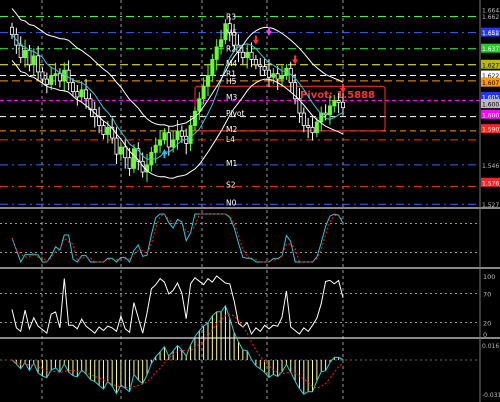  What do you see at coordinates (235, 113) in the screenshot?
I see `level-label-pivot: Pivot` at bounding box center [235, 113].